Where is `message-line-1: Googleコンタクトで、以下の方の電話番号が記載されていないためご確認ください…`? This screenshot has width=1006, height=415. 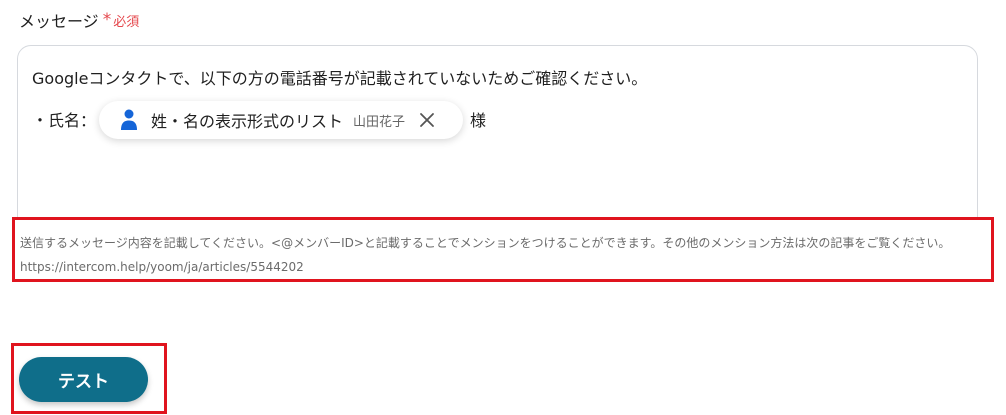
message-line-1: Googleコンタクトで、以下の方の電話番号が記載されていないためご確認ください… is located at coordinates (340, 78).